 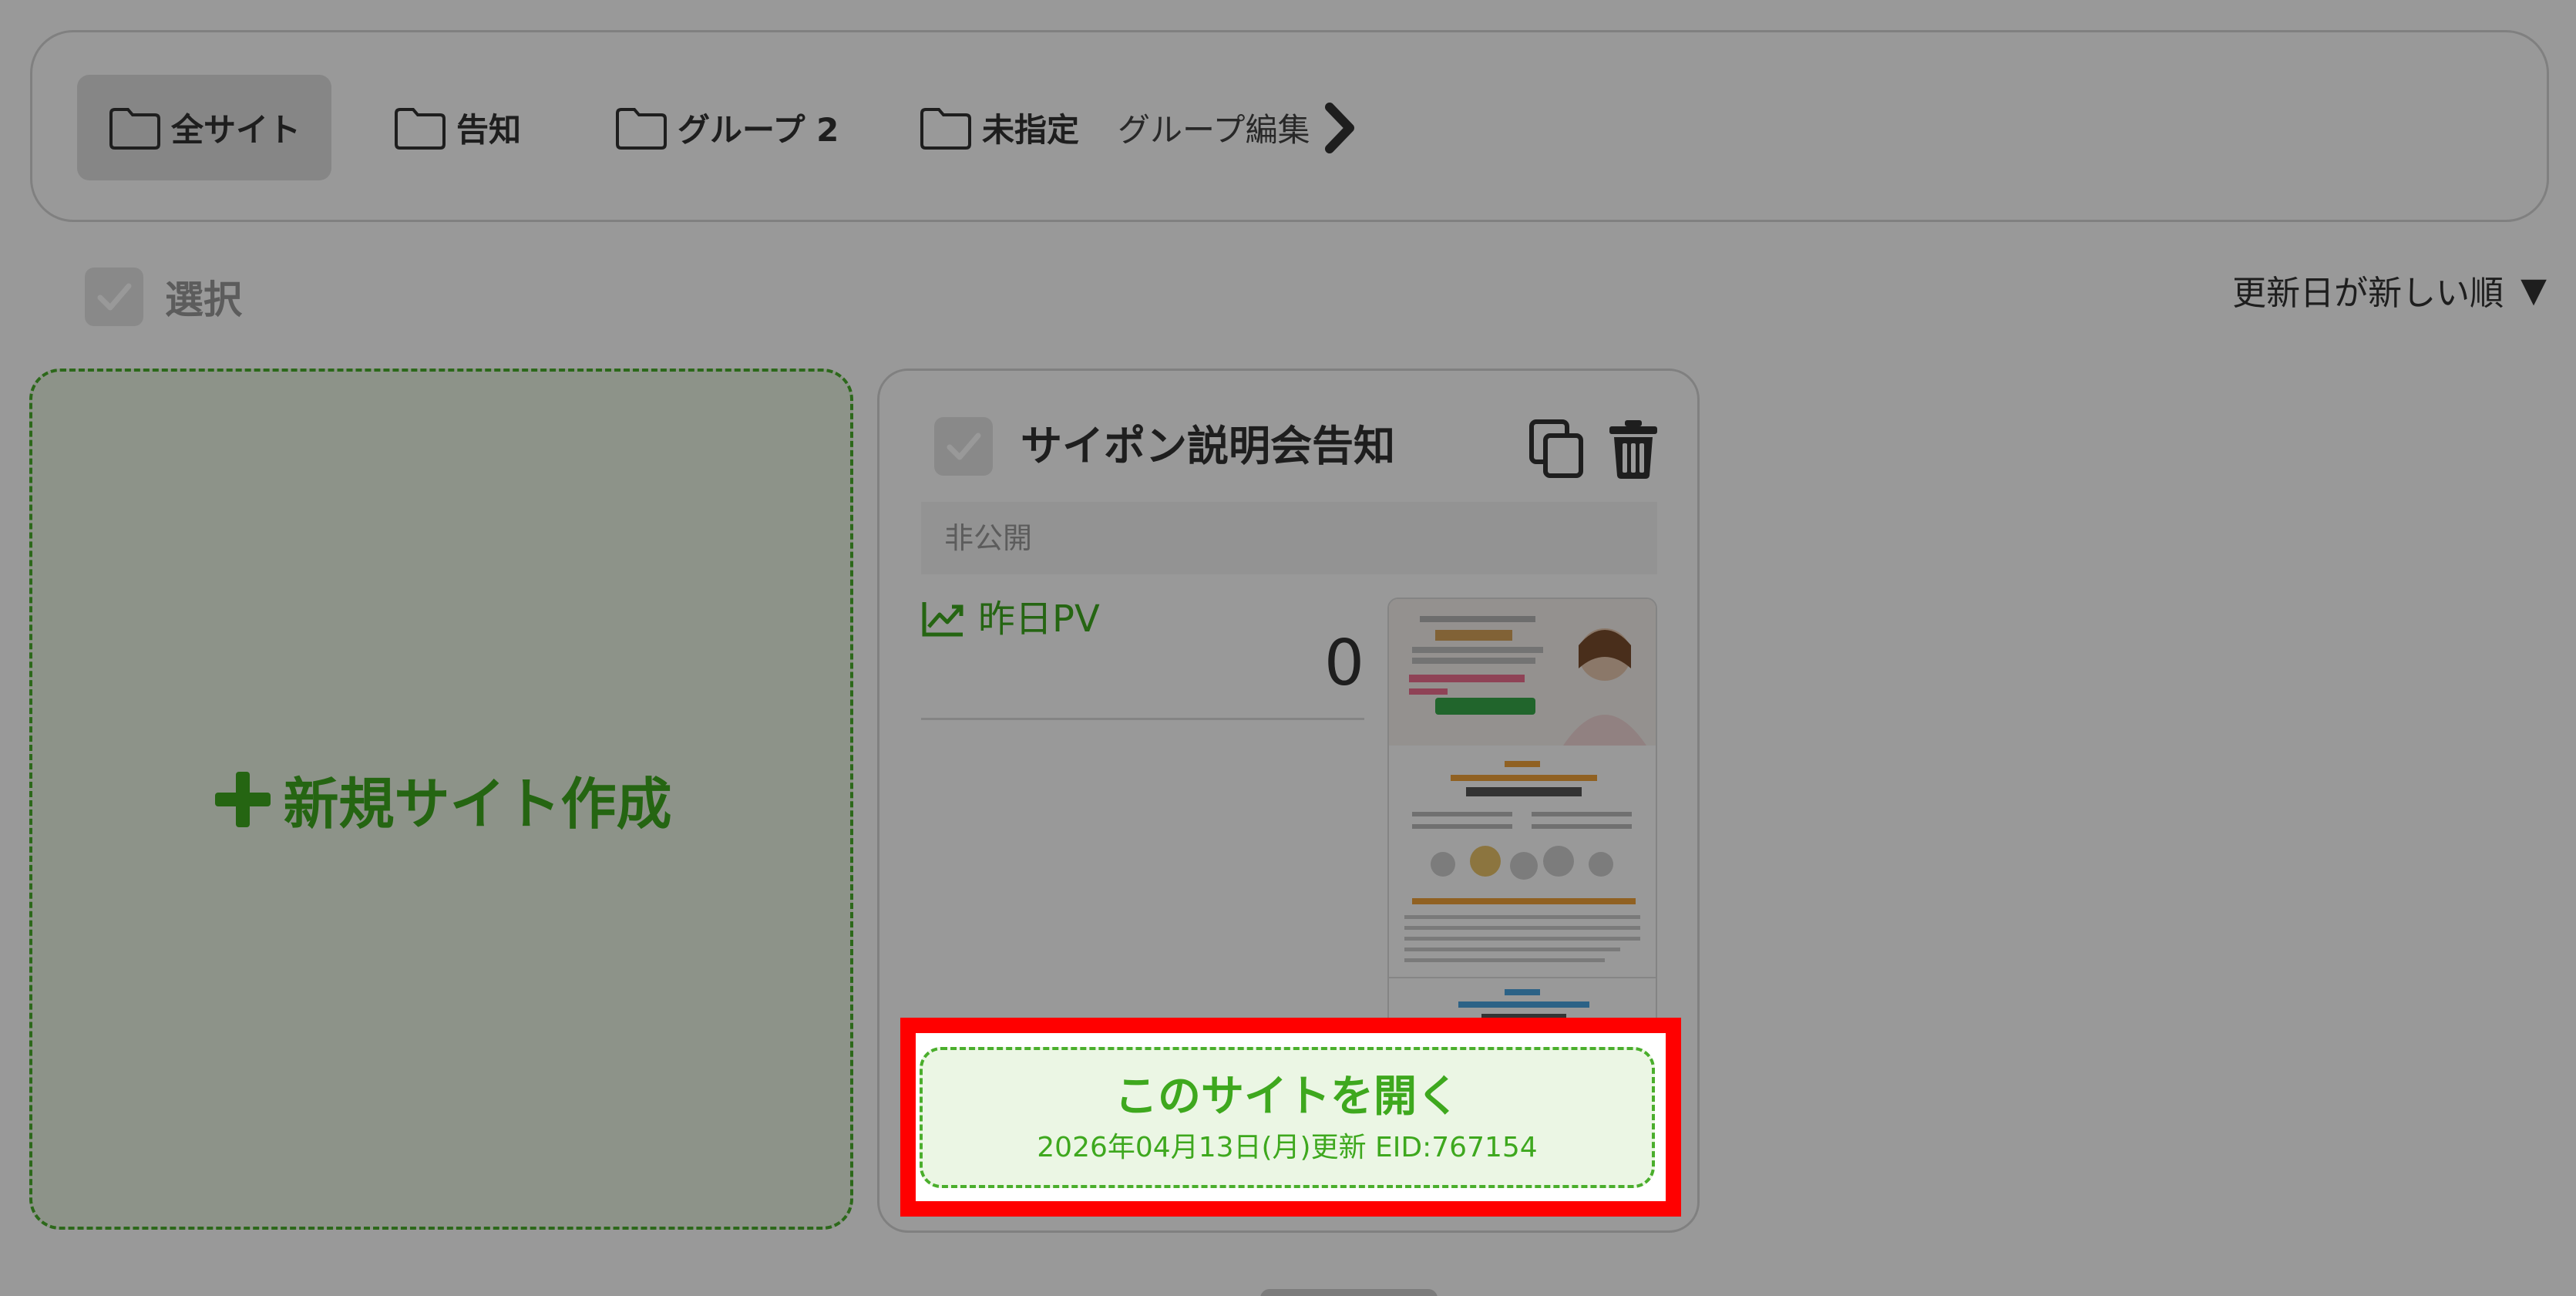 What do you see at coordinates (477, 805) in the screenshot?
I see `new-site-label: 新規サイト作成` at bounding box center [477, 805].